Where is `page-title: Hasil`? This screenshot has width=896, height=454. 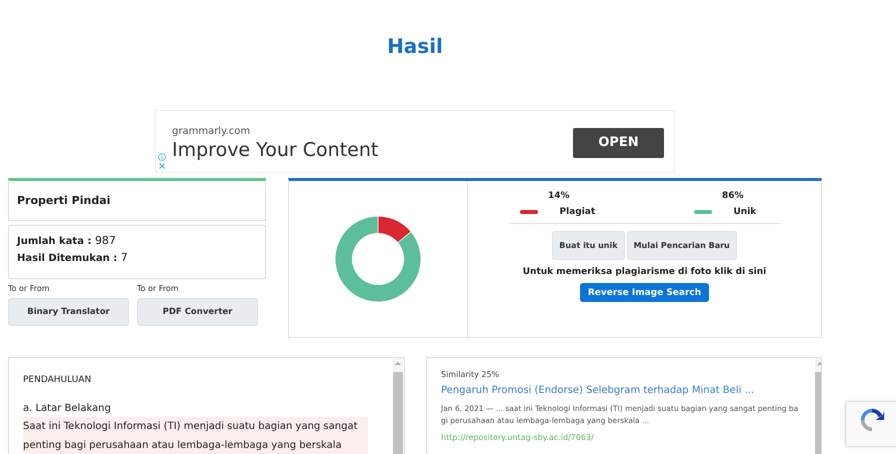 page-title: Hasil is located at coordinates (415, 46).